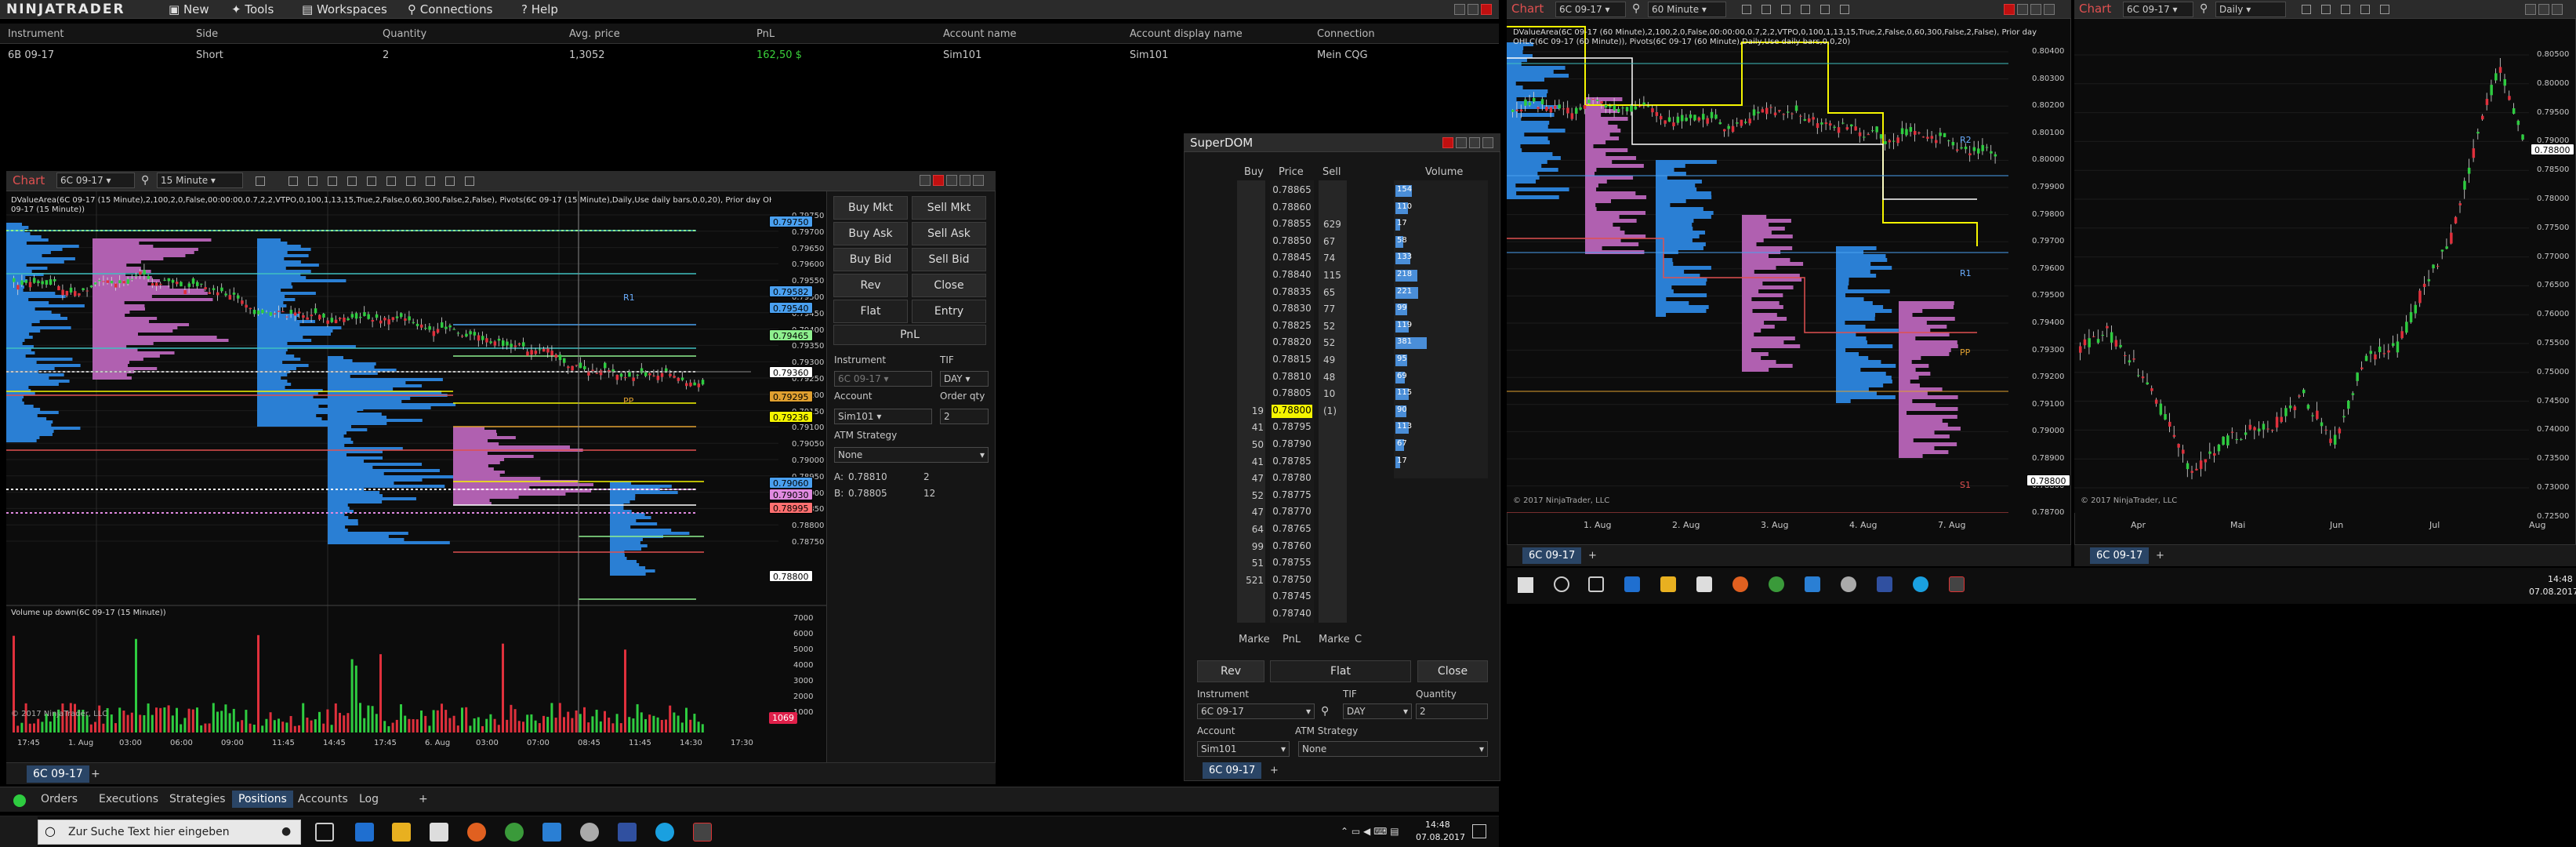 Image resolution: width=2576 pixels, height=847 pixels. I want to click on dom-buy-cell: 52, so click(1251, 495).